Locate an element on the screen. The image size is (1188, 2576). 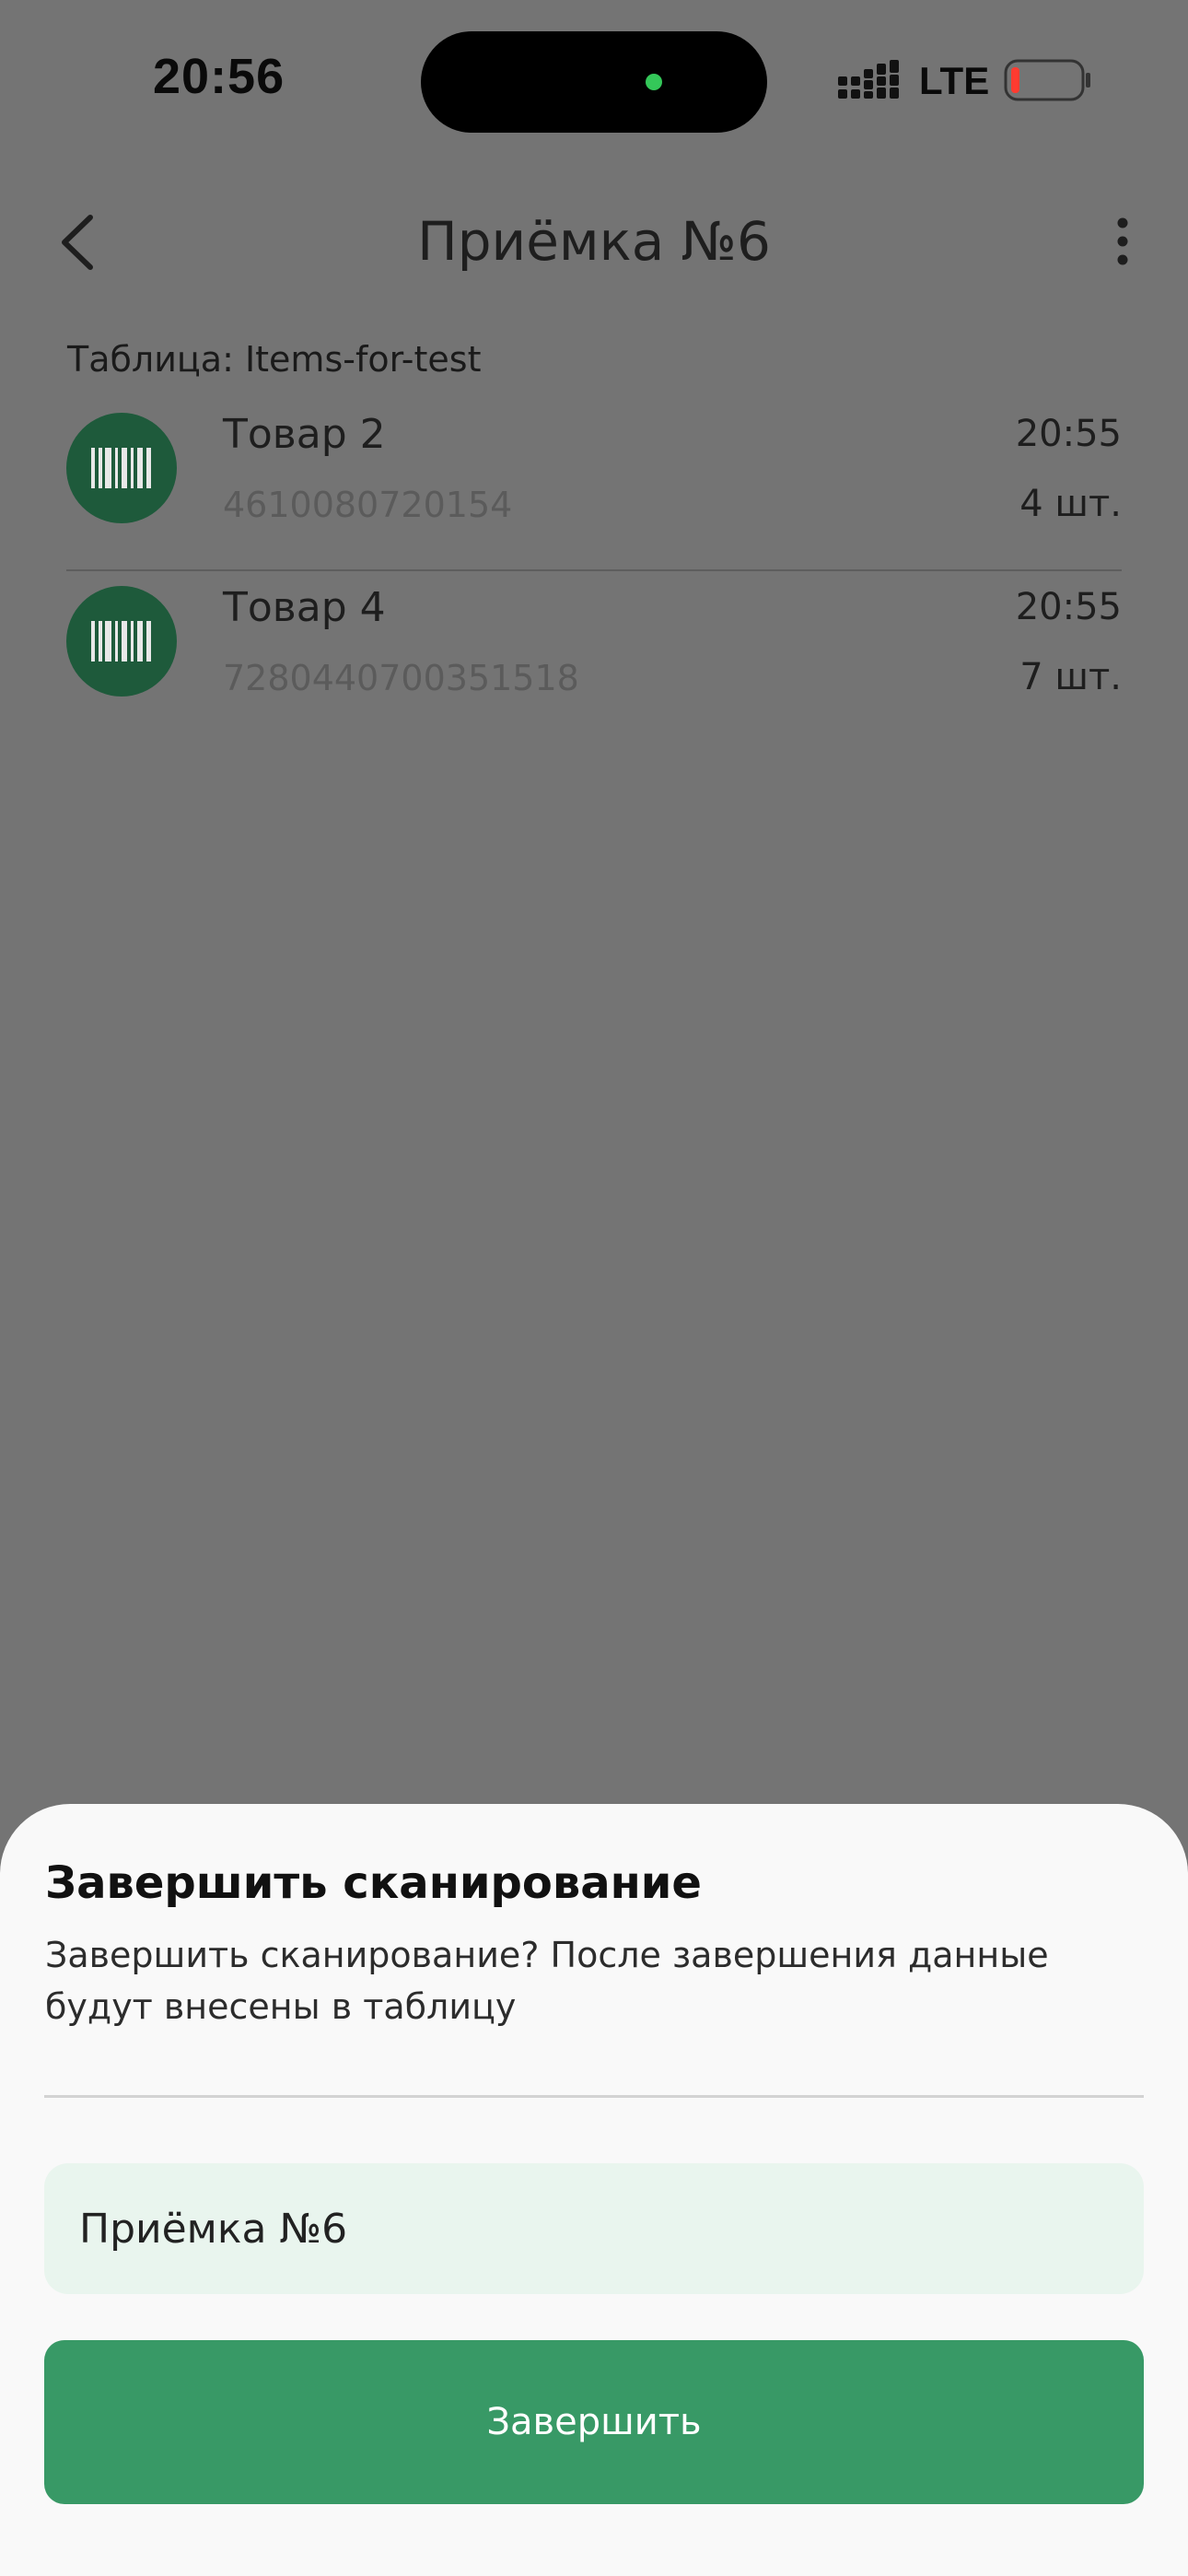
finish-button: Завершить is located at coordinates (594, 2422).